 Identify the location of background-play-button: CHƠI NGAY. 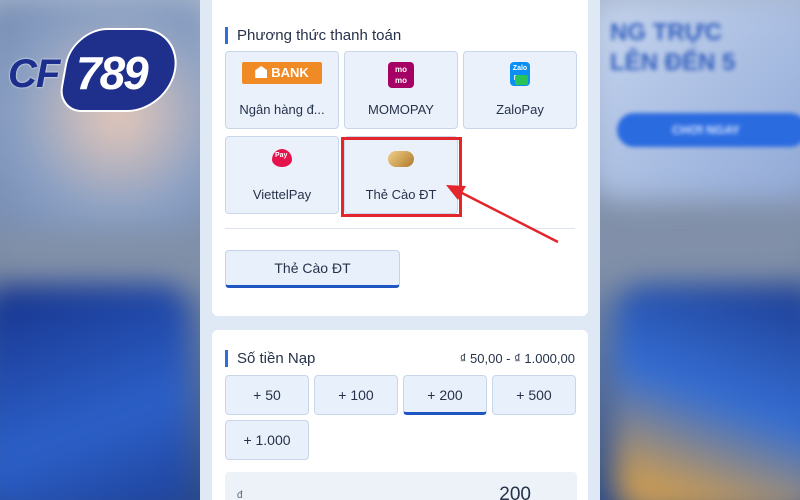
(708, 130).